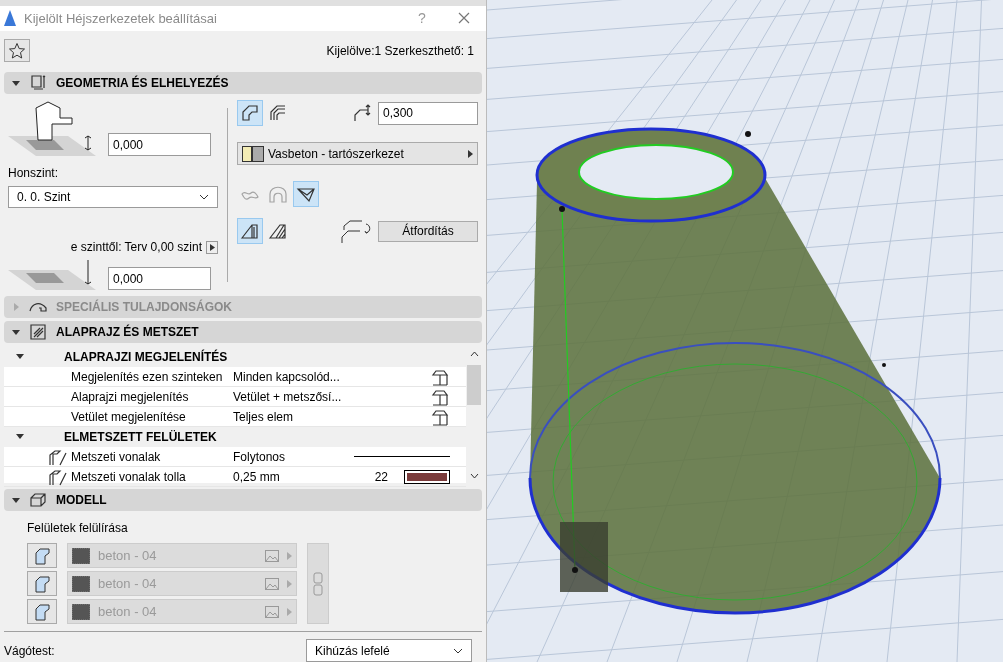  I want to click on favorites-button, so click(17, 50).